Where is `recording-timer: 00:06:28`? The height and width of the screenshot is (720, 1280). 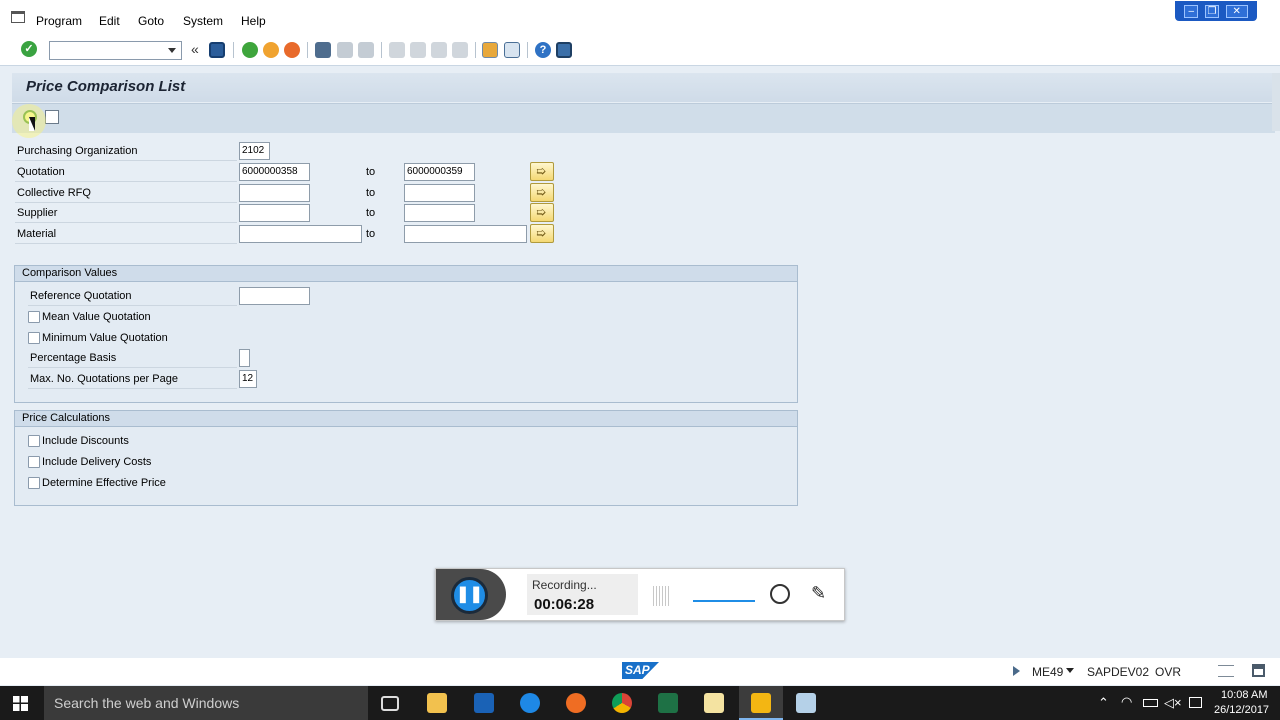 recording-timer: 00:06:28 is located at coordinates (564, 604).